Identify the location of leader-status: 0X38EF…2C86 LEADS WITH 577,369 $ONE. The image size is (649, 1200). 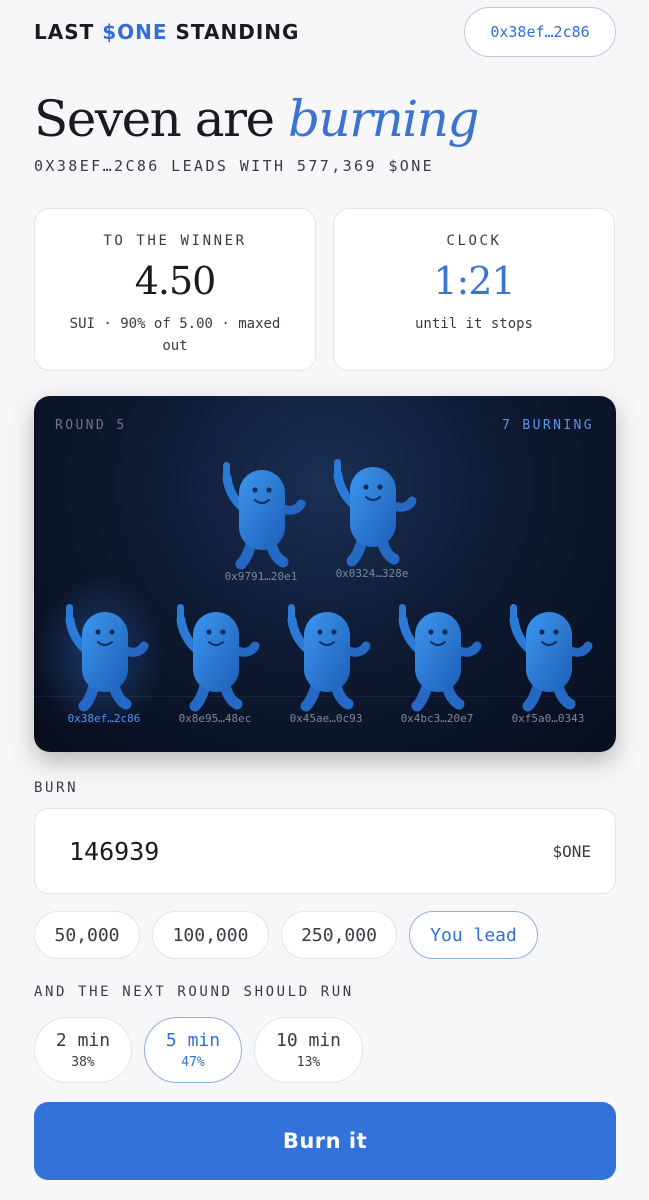
(234, 166).